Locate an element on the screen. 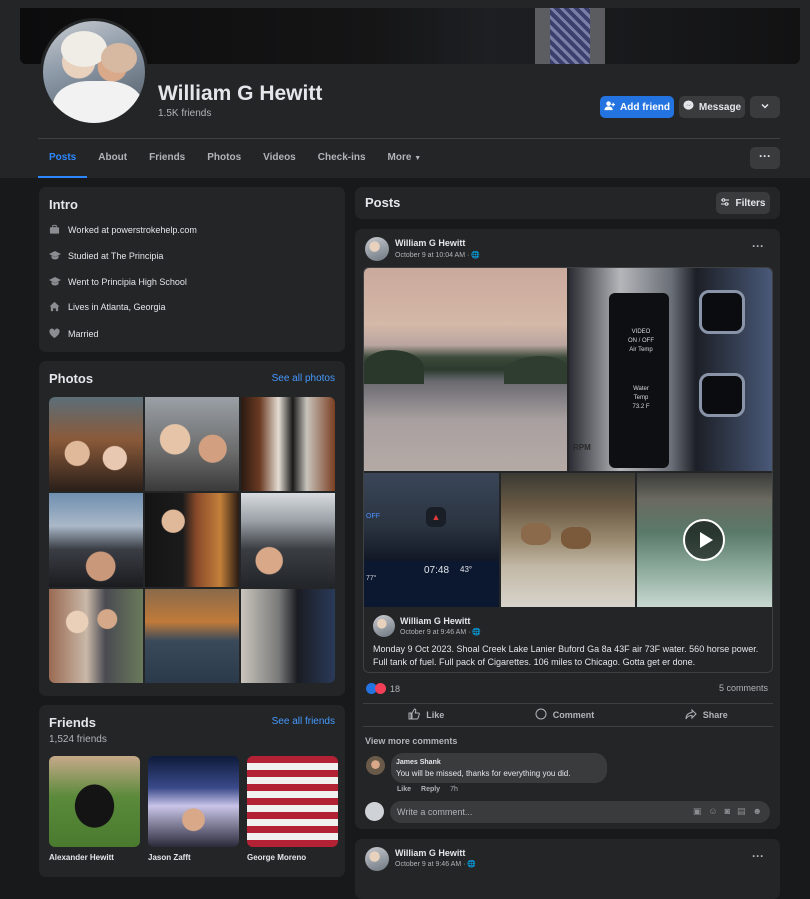 The height and width of the screenshot is (899, 810). see-all-friends-link: See all friends is located at coordinates (303, 721).